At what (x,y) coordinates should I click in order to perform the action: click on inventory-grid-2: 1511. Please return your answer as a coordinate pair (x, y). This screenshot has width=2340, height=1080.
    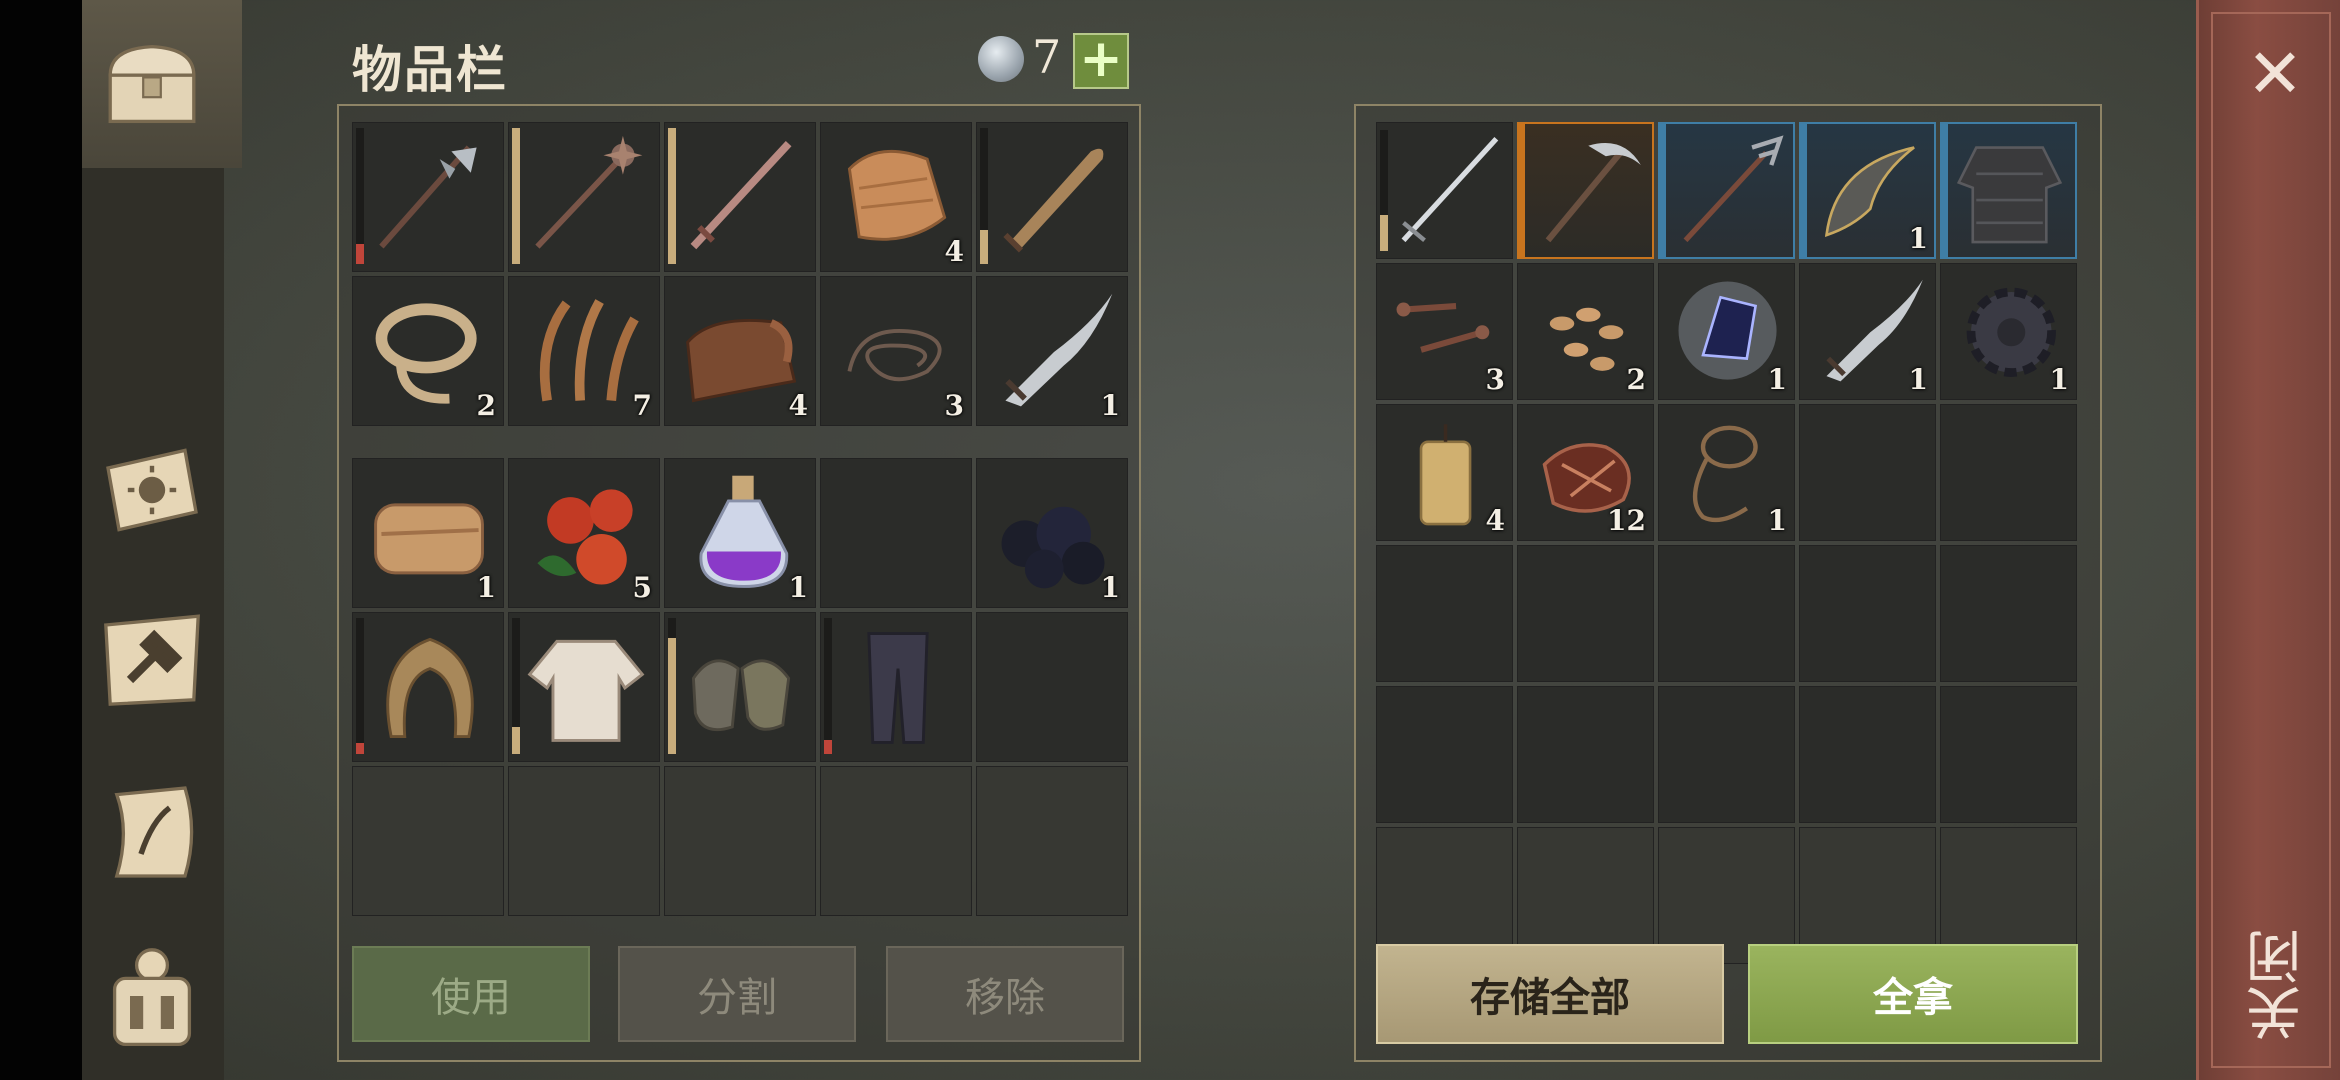
    Looking at the image, I should click on (740, 687).